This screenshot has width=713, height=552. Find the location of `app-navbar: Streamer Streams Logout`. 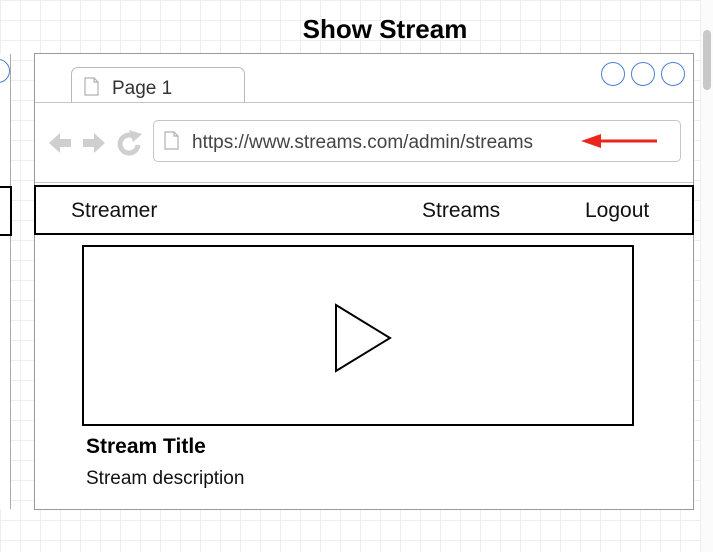

app-navbar: Streamer Streams Logout is located at coordinates (364, 210).